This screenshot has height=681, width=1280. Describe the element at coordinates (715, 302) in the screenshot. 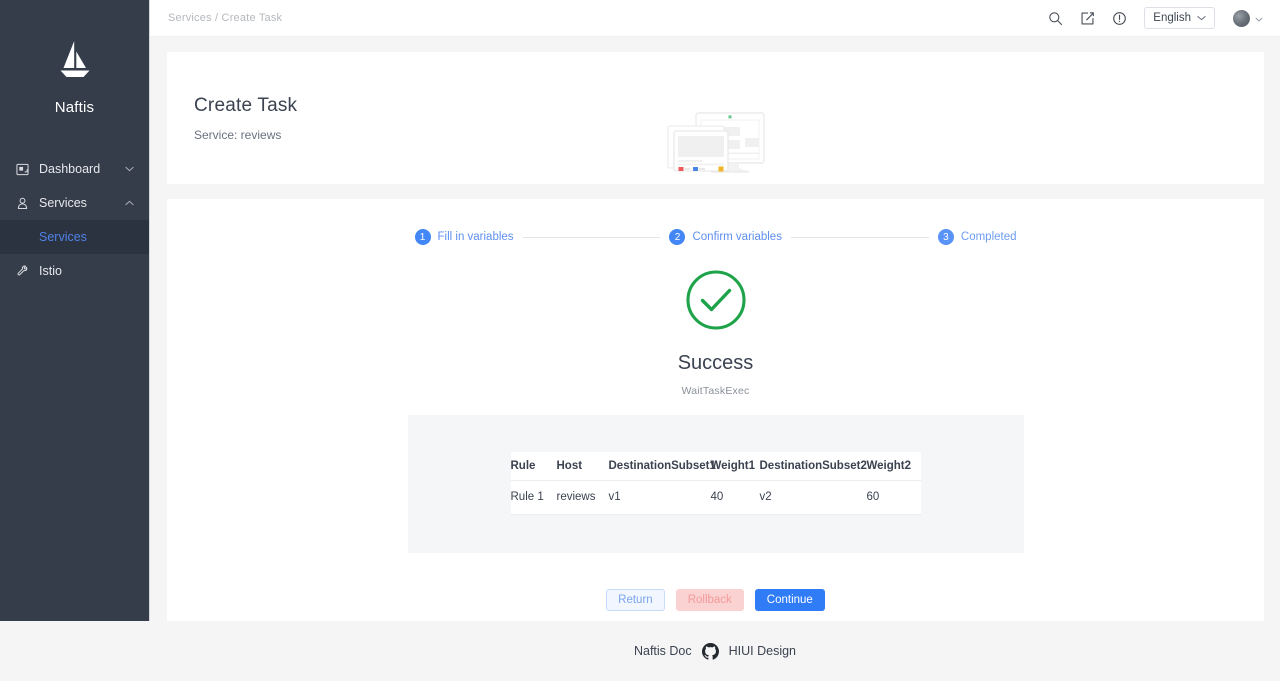

I see `success-check-icon` at that location.